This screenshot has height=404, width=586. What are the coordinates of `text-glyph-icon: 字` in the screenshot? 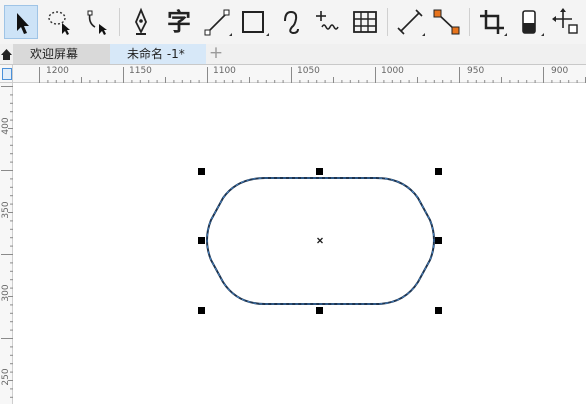 It's located at (179, 22).